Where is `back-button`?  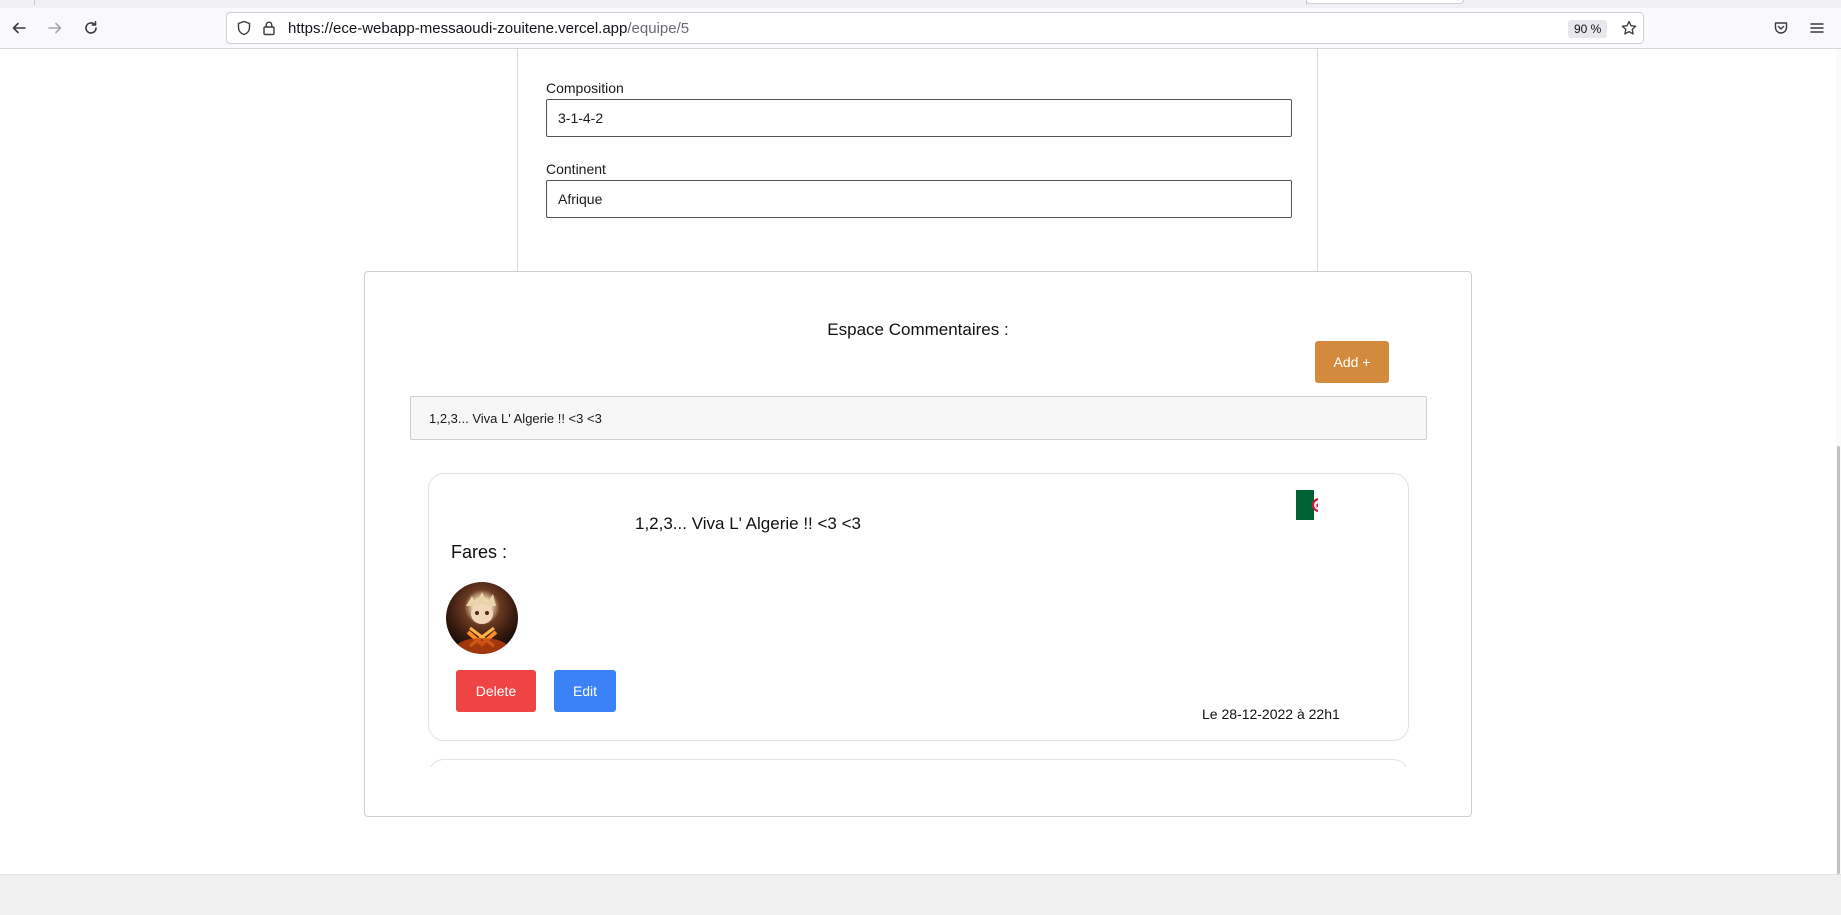
back-button is located at coordinates (19, 28).